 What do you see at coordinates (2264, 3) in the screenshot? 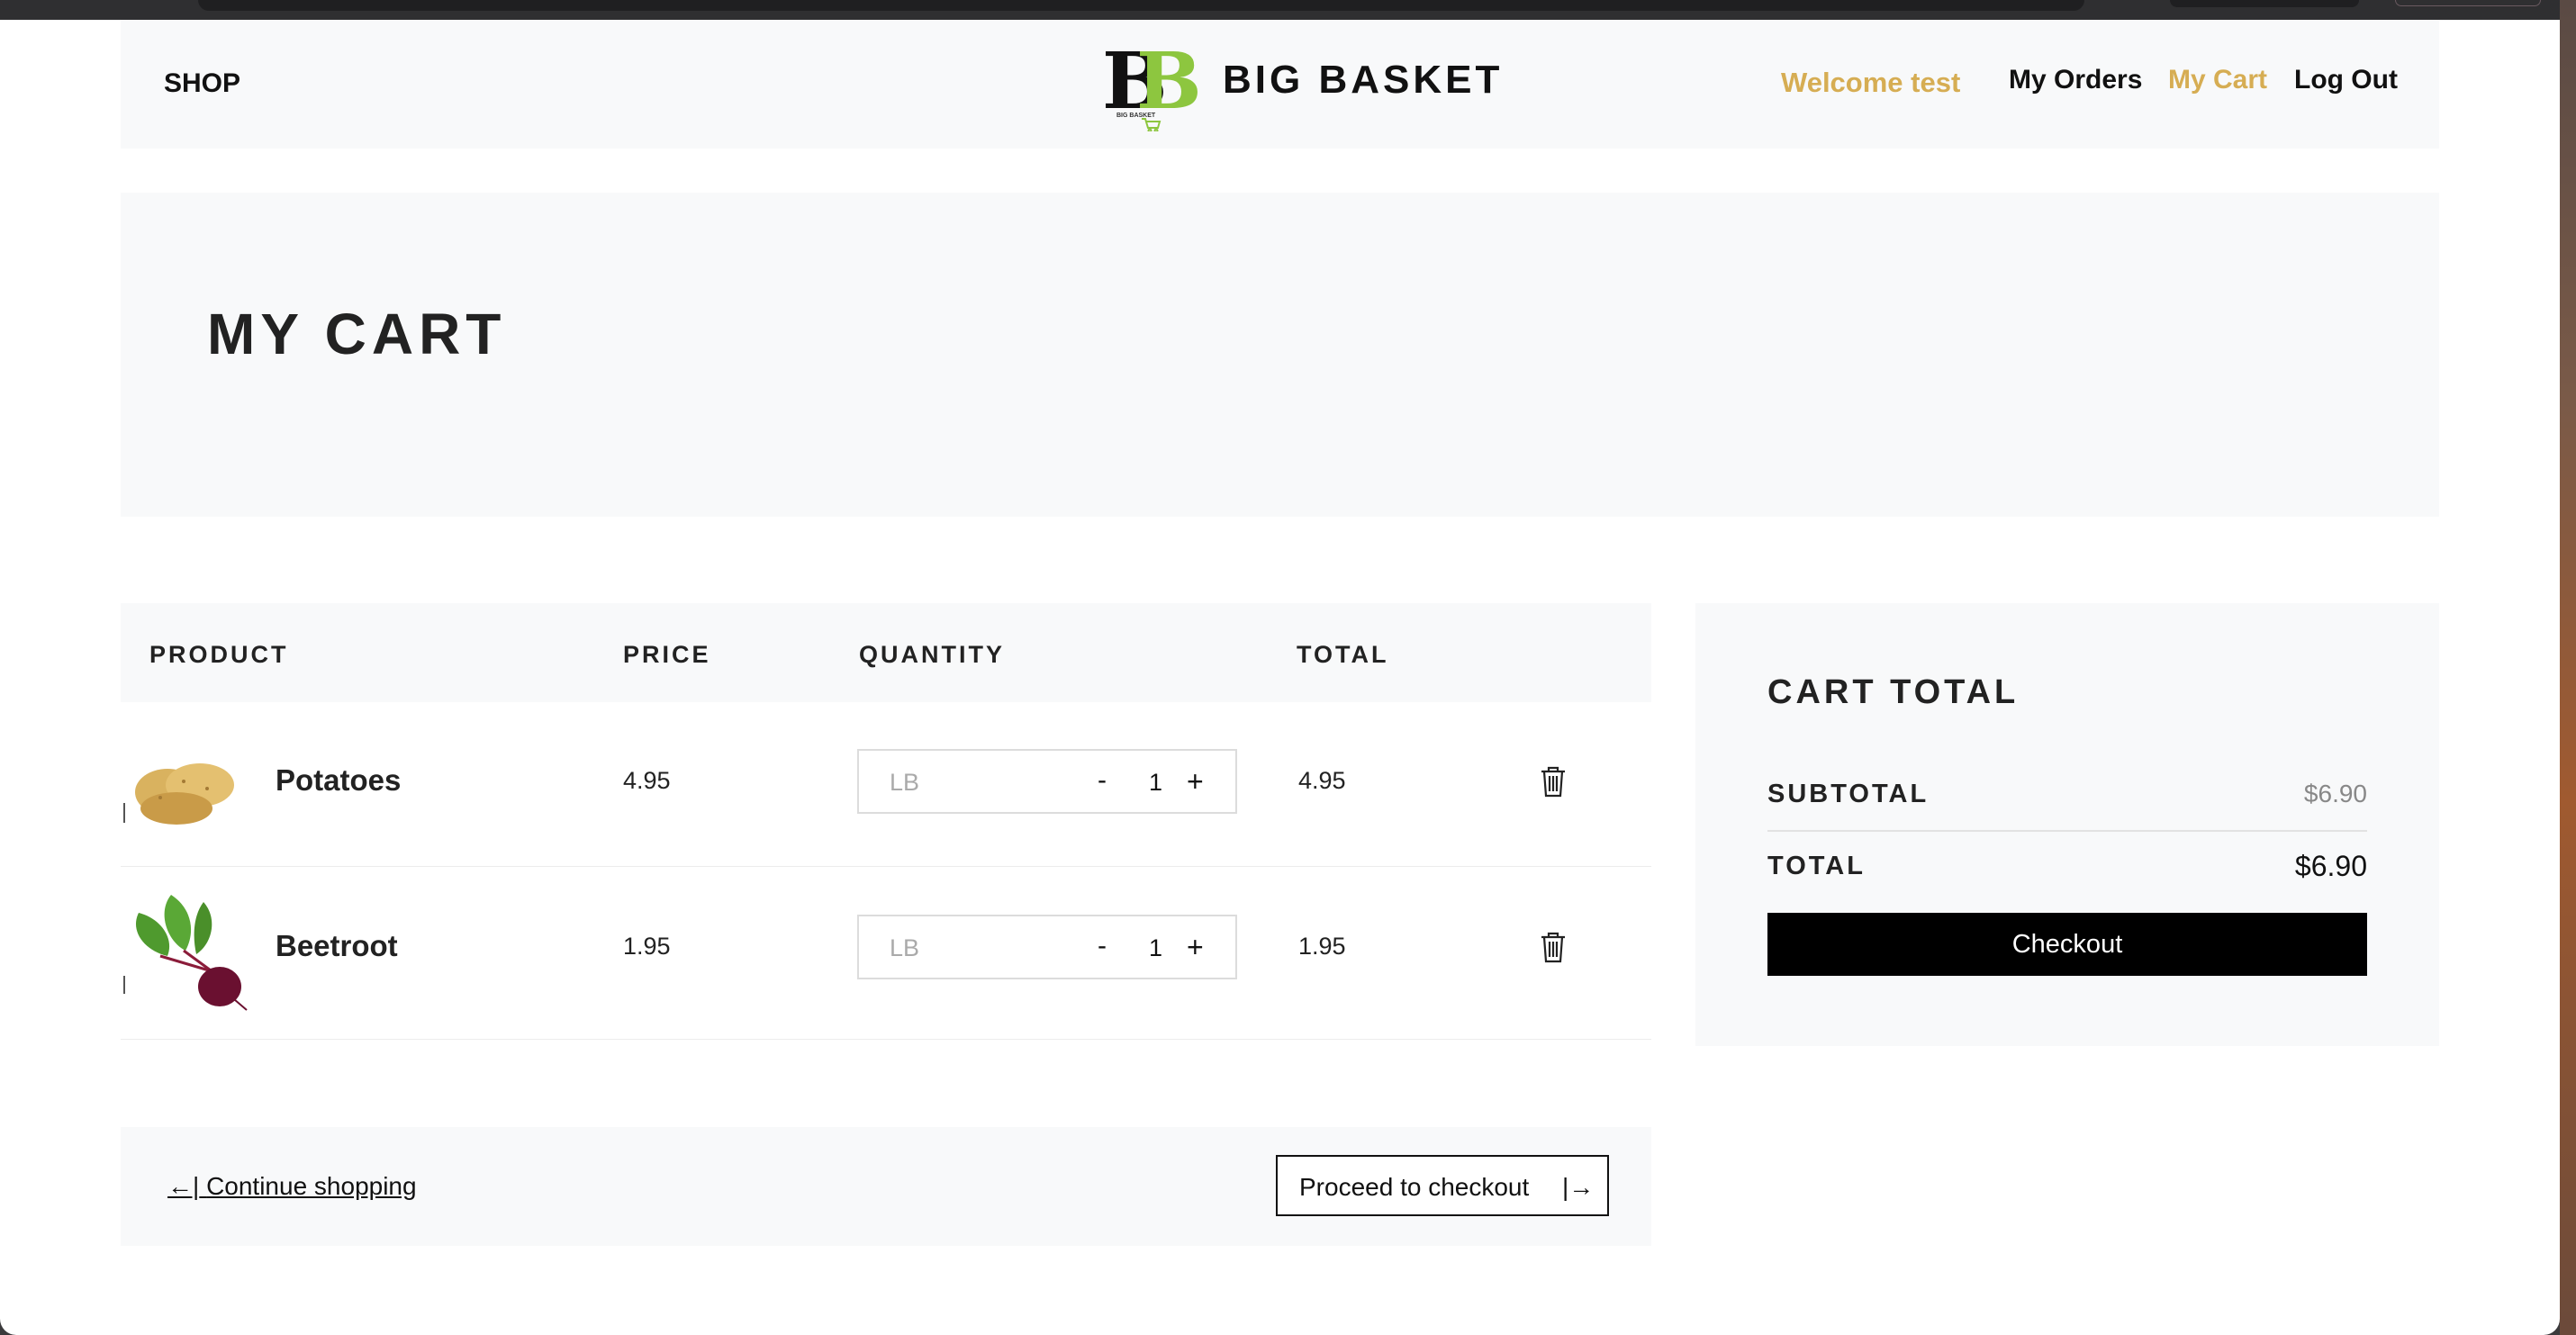
I see `browser-chrome-control` at bounding box center [2264, 3].